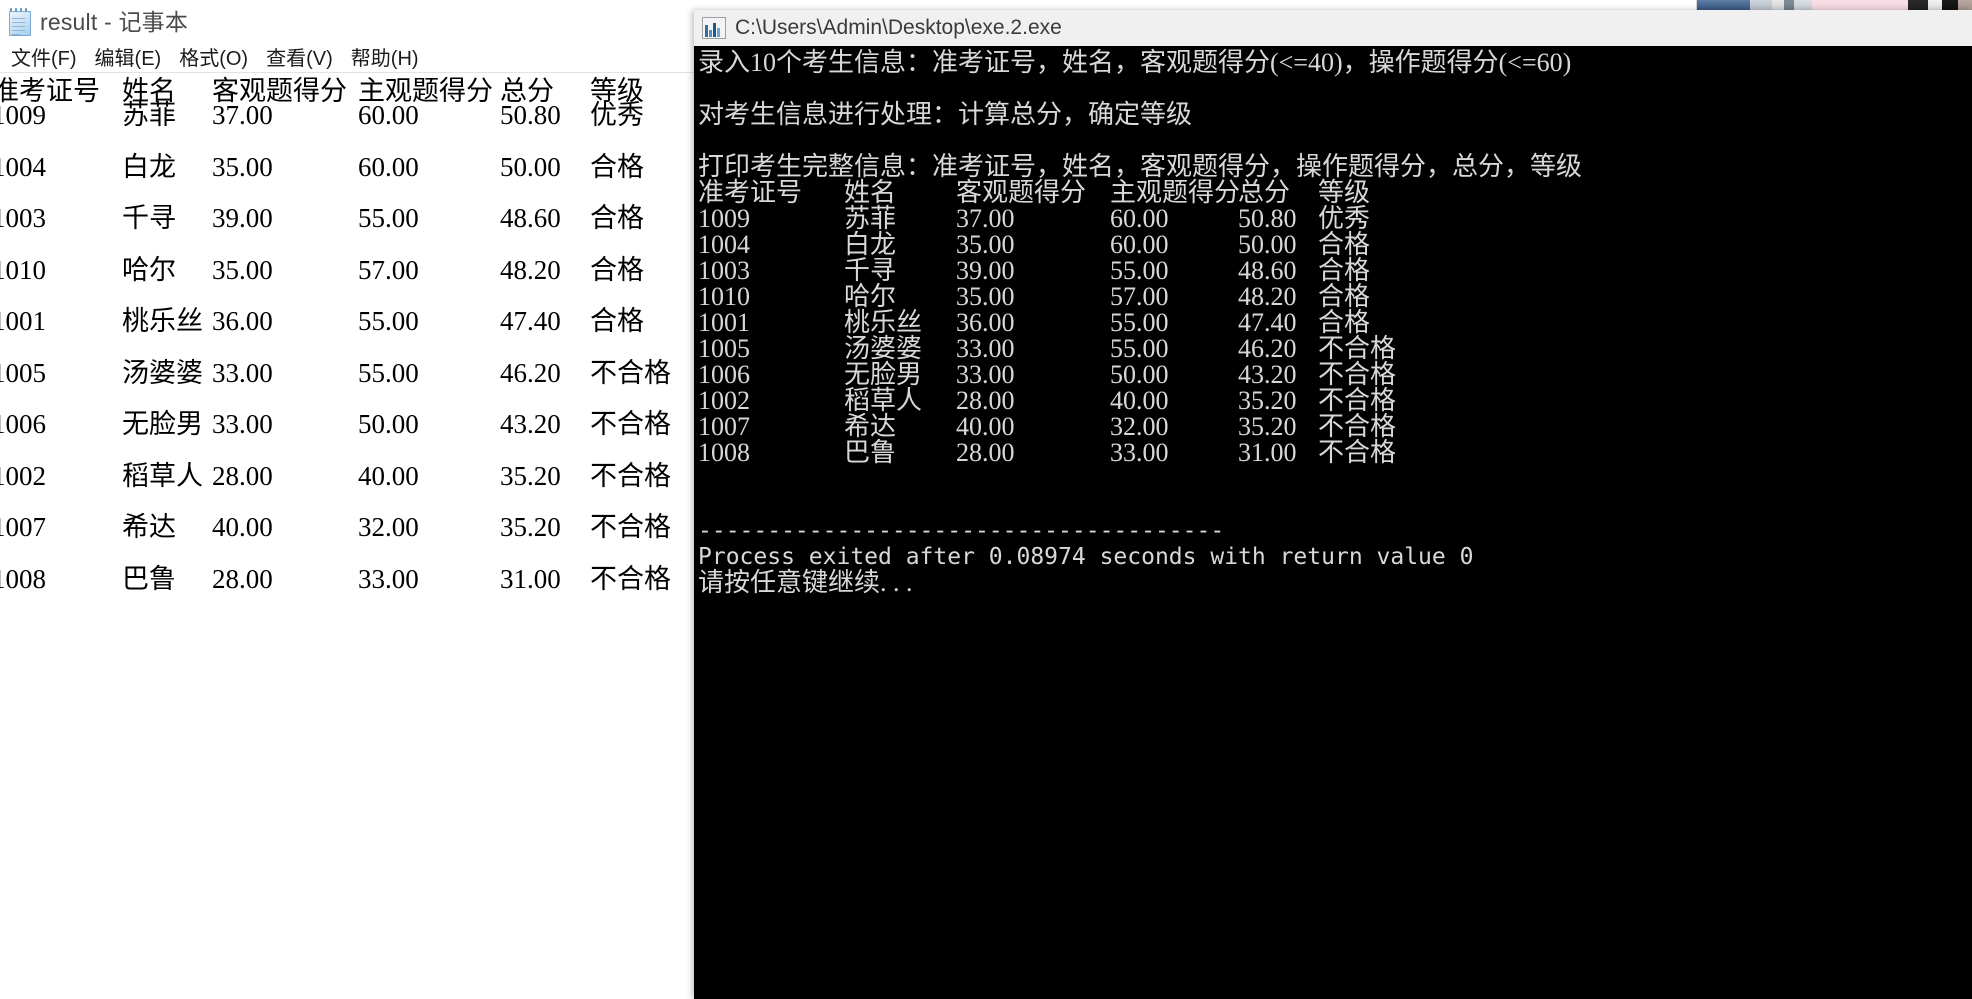  What do you see at coordinates (23, 269) in the screenshot?
I see `notepad-cell: 1010` at bounding box center [23, 269].